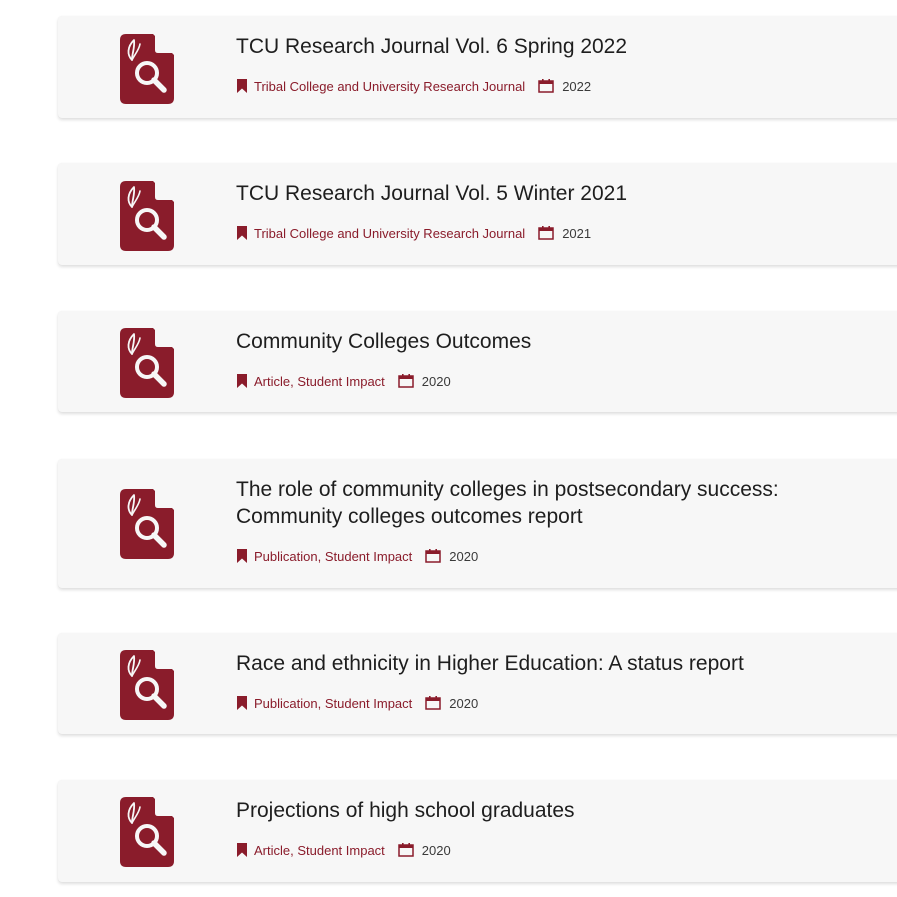 The height and width of the screenshot is (897, 897). Describe the element at coordinates (541, 810) in the screenshot. I see `resource-title: Projections of high school graduates` at that location.